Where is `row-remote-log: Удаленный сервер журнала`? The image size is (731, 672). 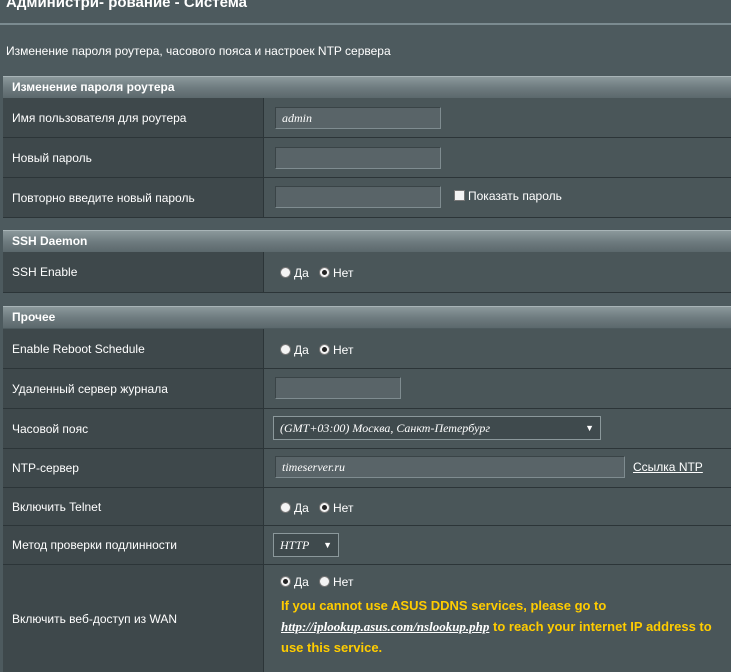
row-remote-log: Удаленный сервер журнала is located at coordinates (367, 389).